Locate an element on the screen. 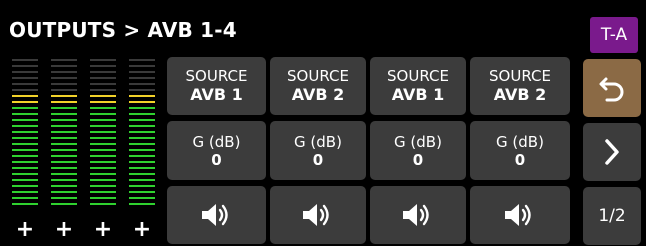  undo-arrow-icon is located at coordinates (611, 89).